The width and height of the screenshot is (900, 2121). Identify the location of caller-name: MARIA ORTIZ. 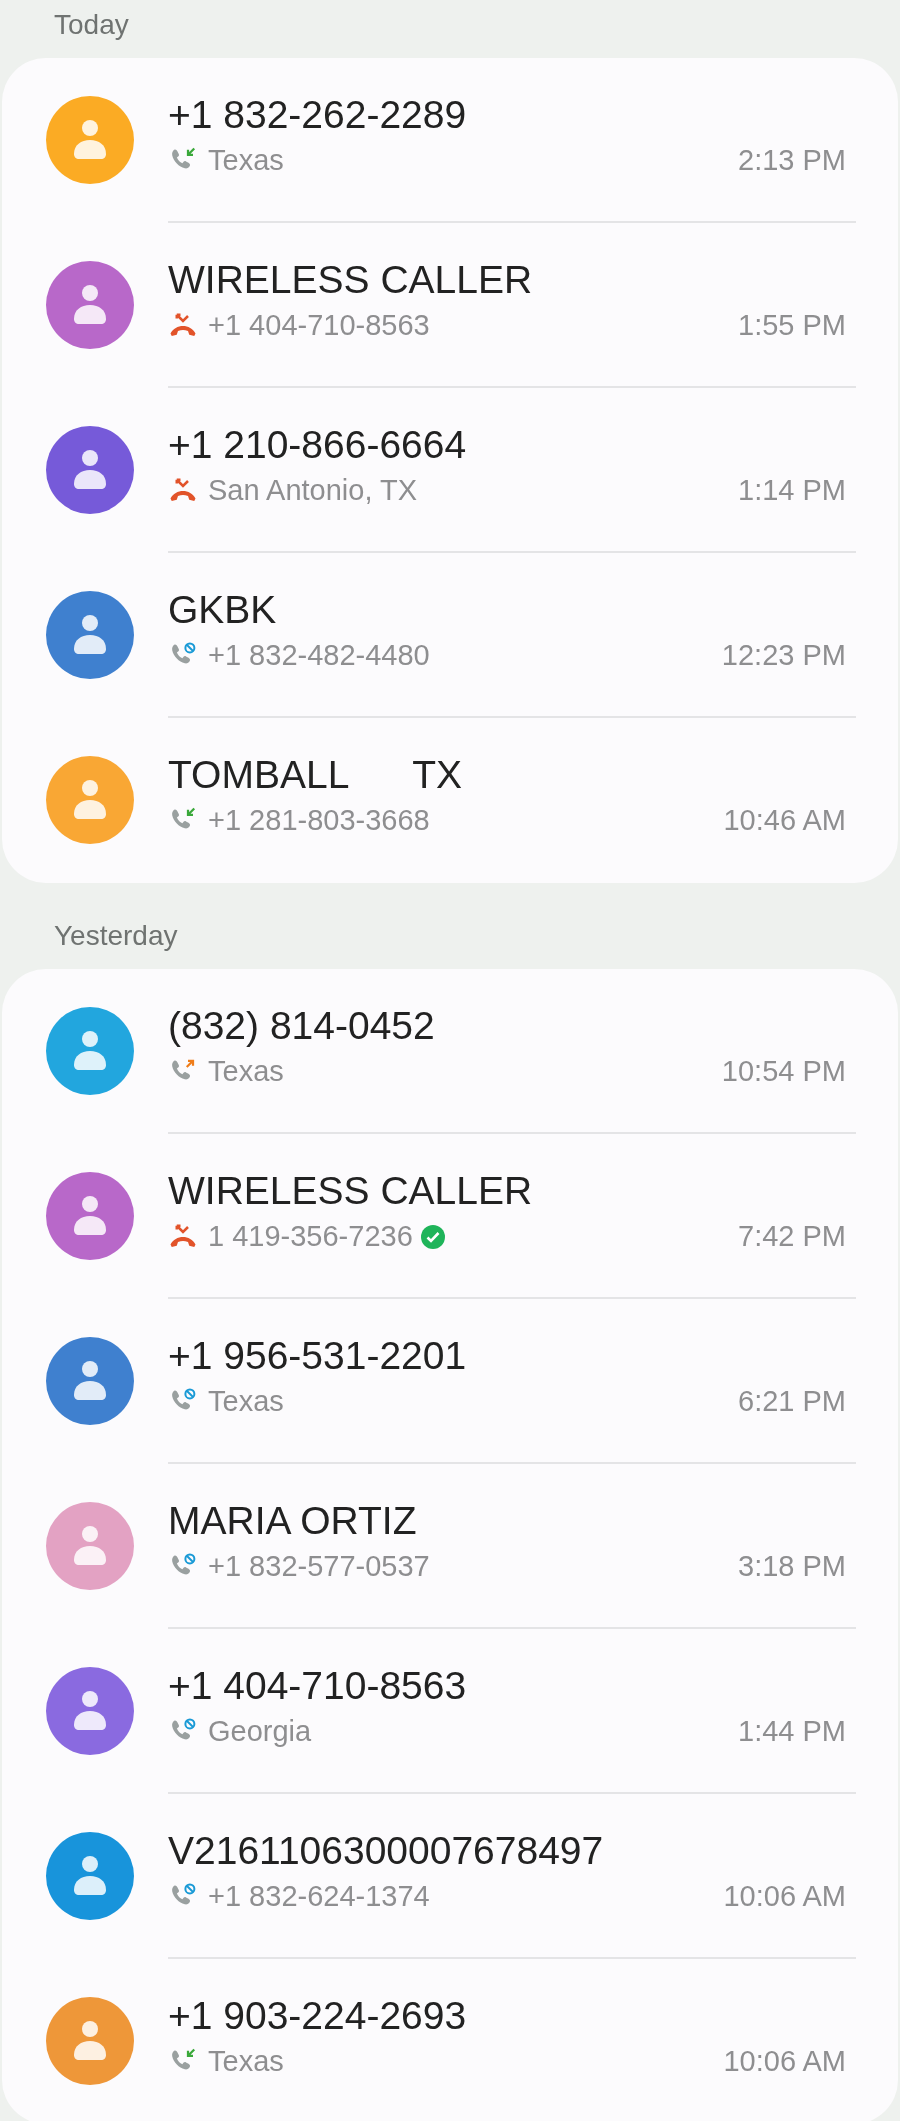
(293, 1521).